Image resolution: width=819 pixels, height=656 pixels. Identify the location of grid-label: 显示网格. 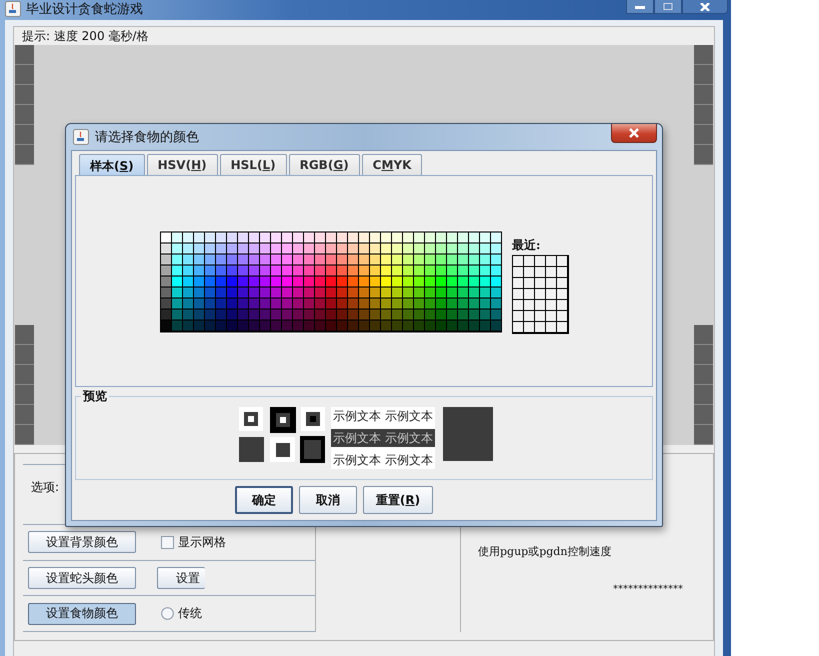
(202, 542).